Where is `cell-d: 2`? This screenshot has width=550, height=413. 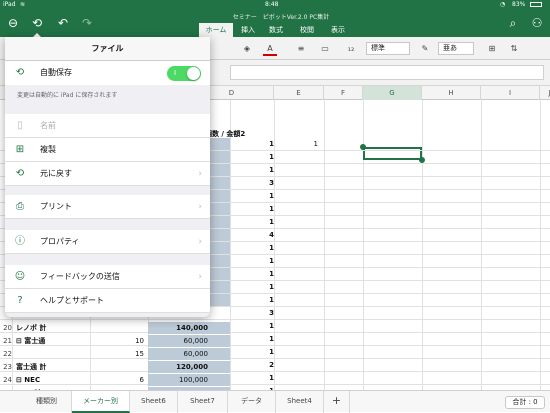
cell-d: 2 is located at coordinates (252, 365).